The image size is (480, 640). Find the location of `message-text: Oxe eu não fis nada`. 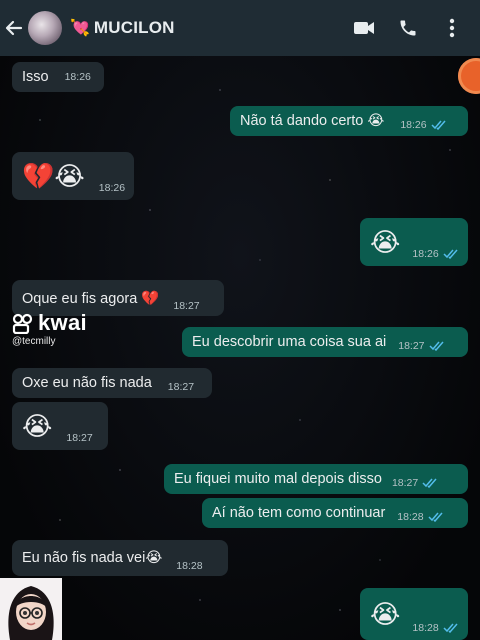

message-text: Oxe eu não fis nada is located at coordinates (87, 383).